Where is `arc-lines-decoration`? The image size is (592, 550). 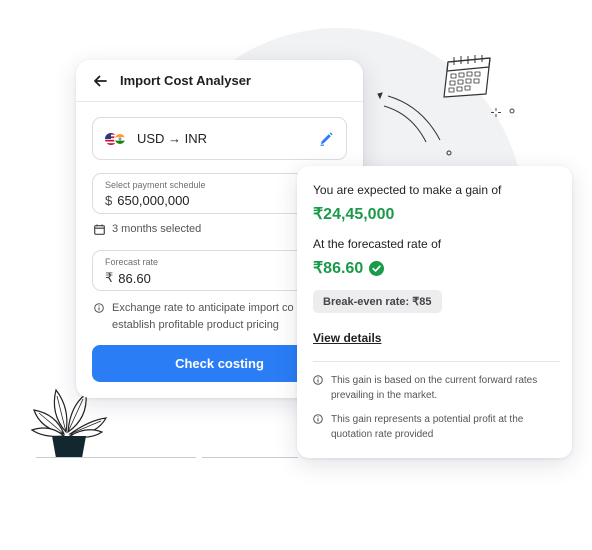
arc-lines-decoration is located at coordinates (414, 124).